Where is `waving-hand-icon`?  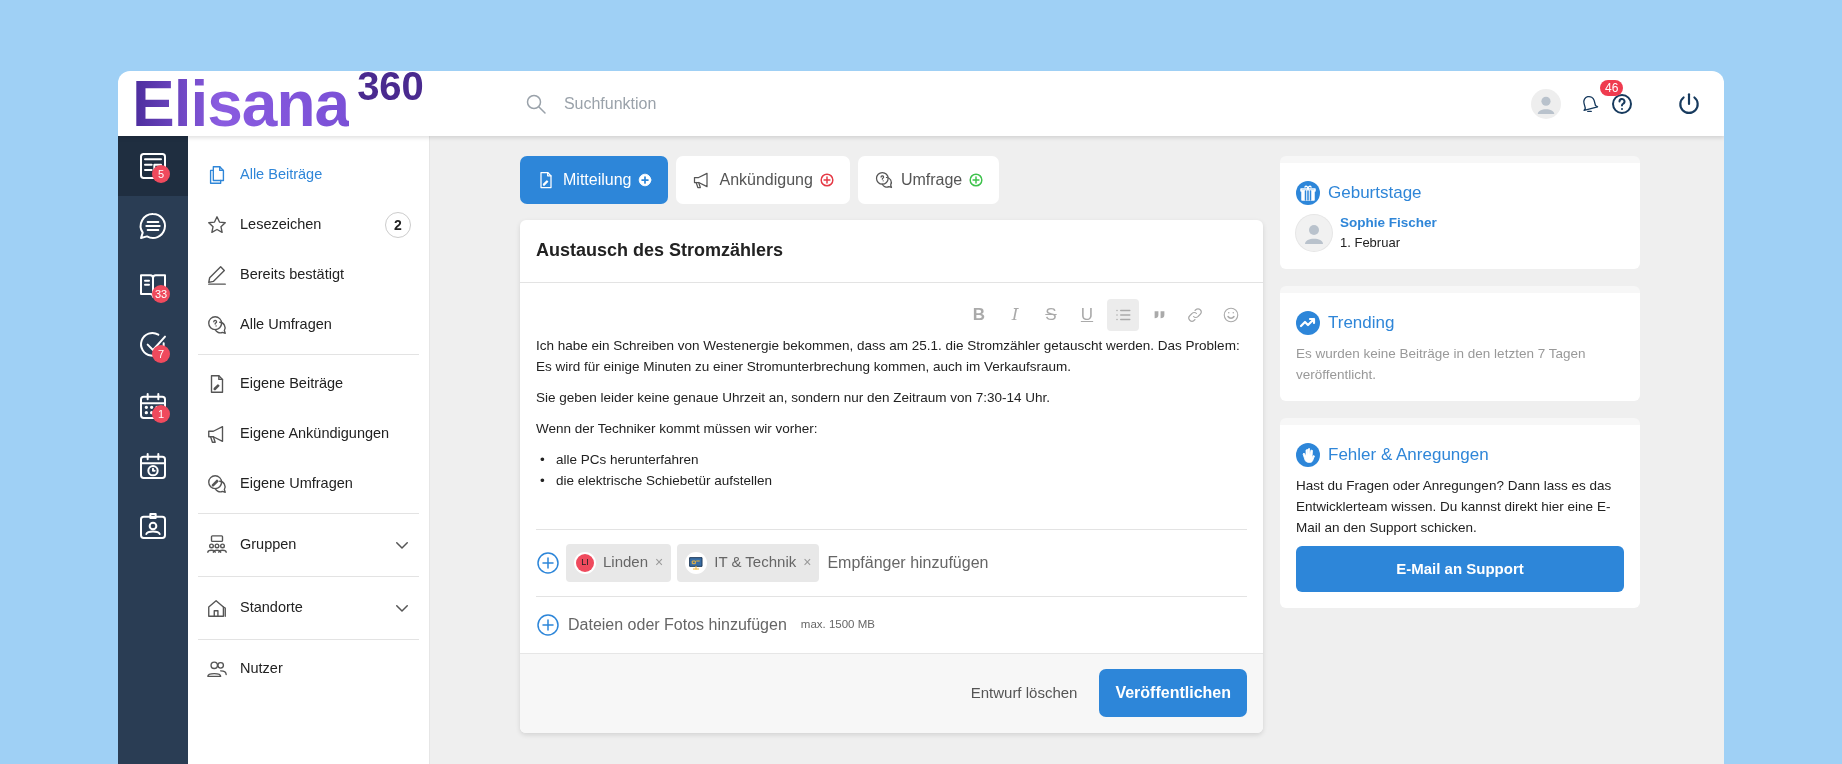 waving-hand-icon is located at coordinates (1308, 454).